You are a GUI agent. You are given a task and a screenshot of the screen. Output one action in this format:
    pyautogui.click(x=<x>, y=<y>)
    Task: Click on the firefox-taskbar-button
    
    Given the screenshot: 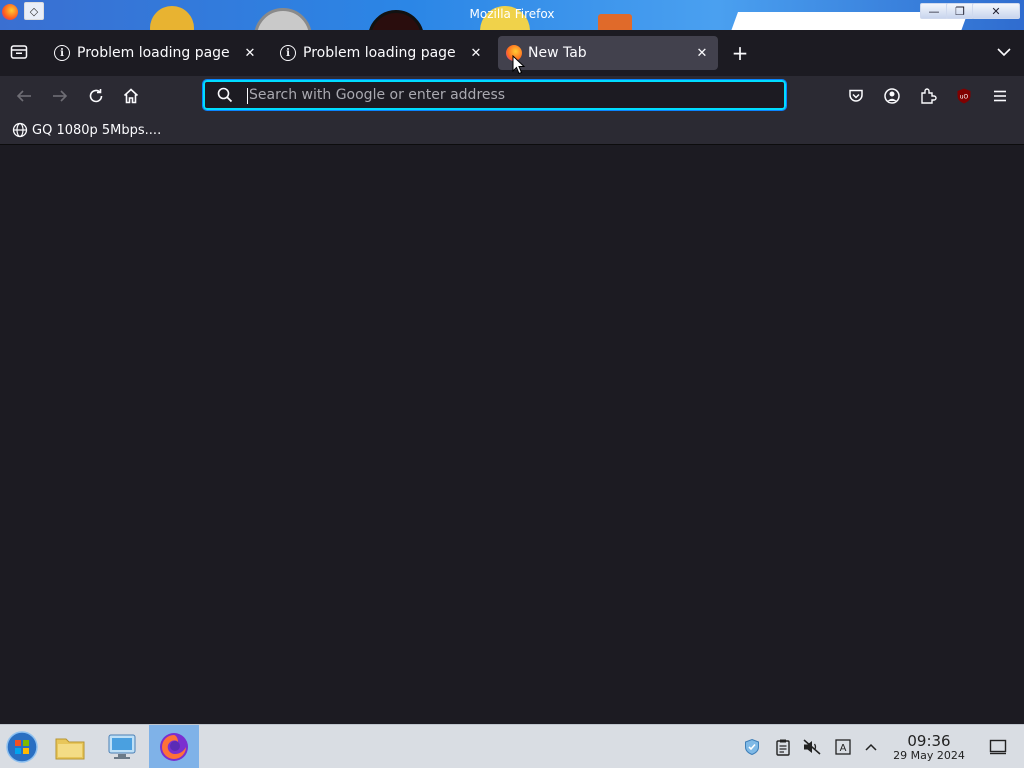 What is the action you would take?
    pyautogui.click(x=174, y=747)
    